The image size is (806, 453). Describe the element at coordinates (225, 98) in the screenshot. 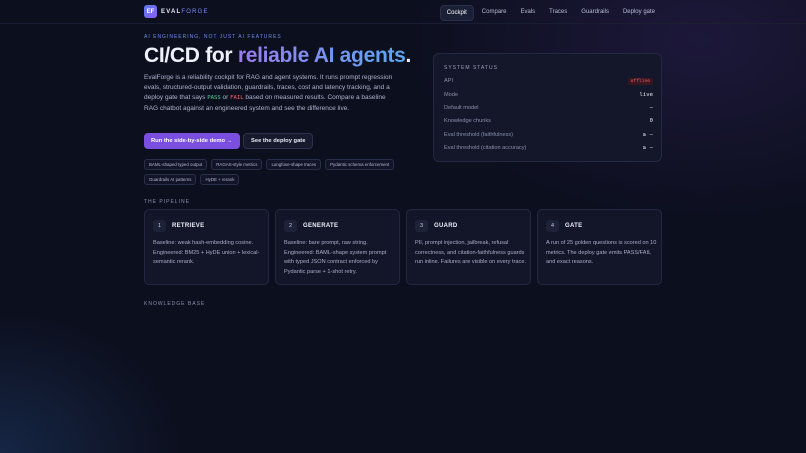

I see `hero-desc-or: or` at that location.